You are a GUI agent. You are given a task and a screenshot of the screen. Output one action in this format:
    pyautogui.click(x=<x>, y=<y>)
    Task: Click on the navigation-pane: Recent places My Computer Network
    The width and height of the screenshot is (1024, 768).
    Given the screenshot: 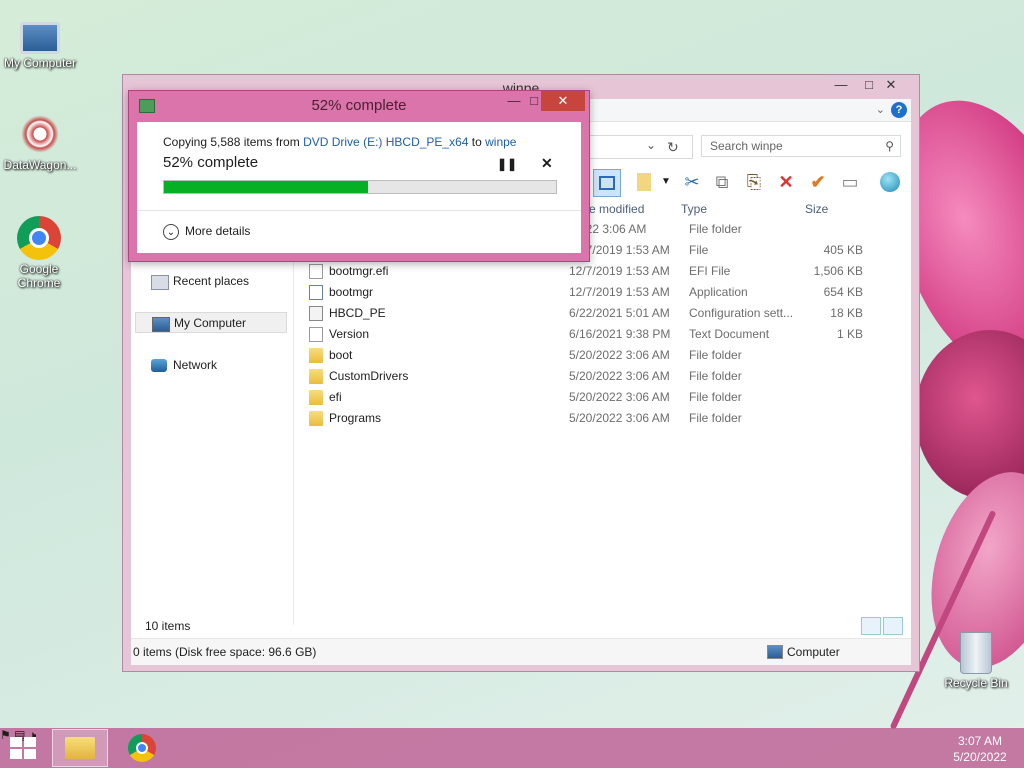 What is the action you would take?
    pyautogui.click(x=212, y=423)
    